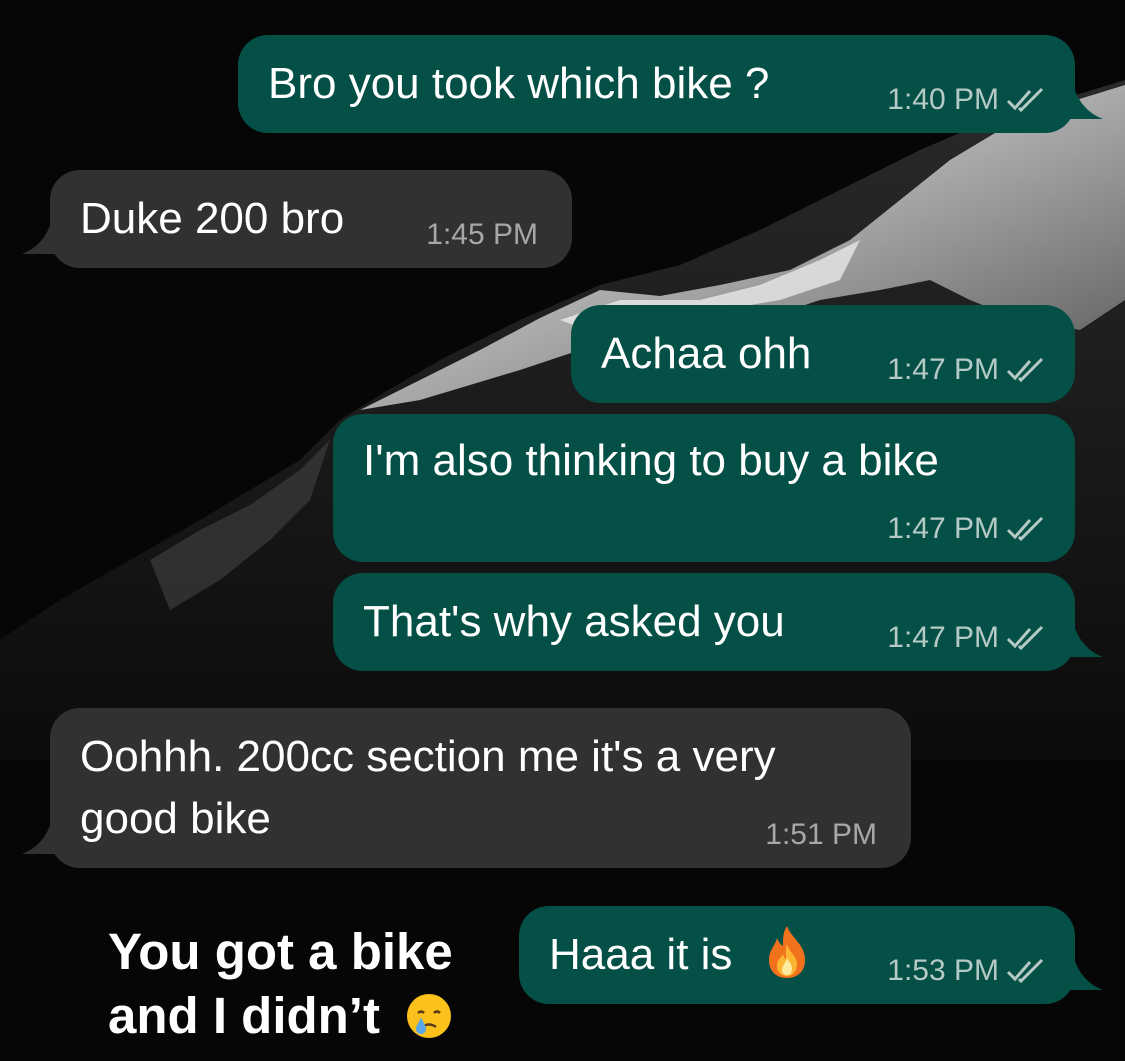 The width and height of the screenshot is (1125, 1061). I want to click on message-text: Haaa it is, so click(681, 955).